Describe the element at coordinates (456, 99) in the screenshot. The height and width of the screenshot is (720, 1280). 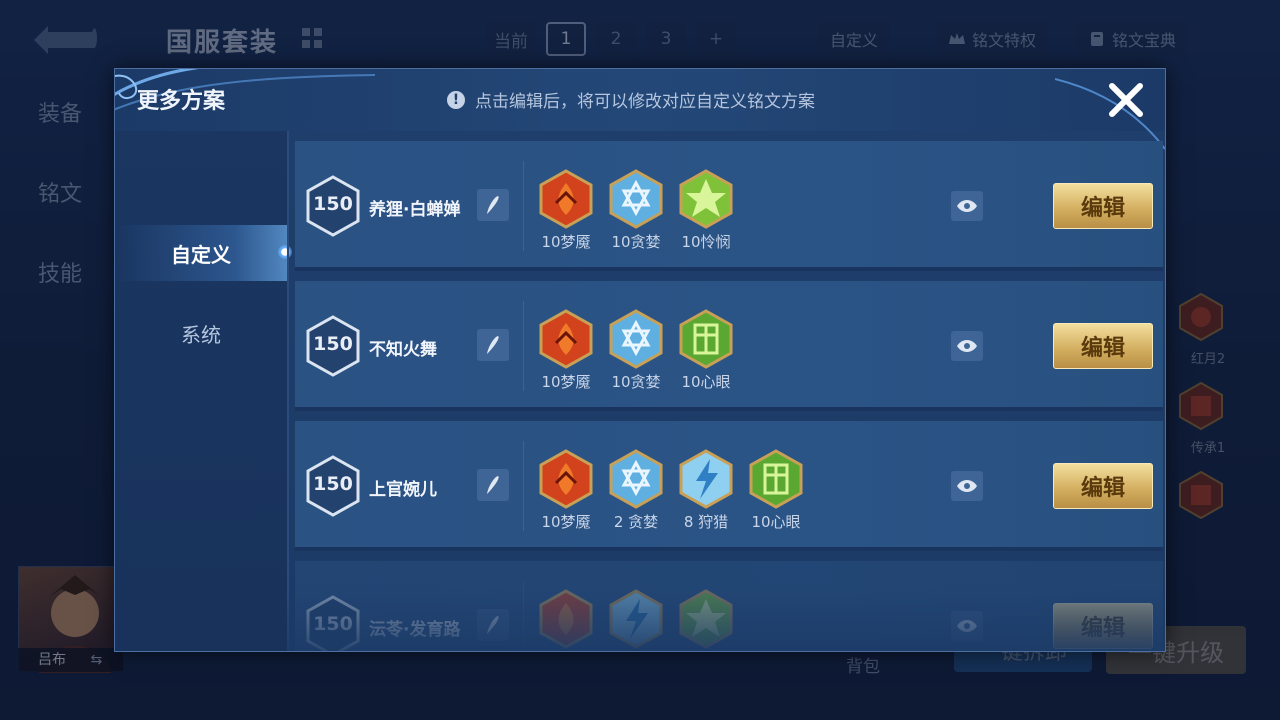
I see `info-icon: !` at that location.